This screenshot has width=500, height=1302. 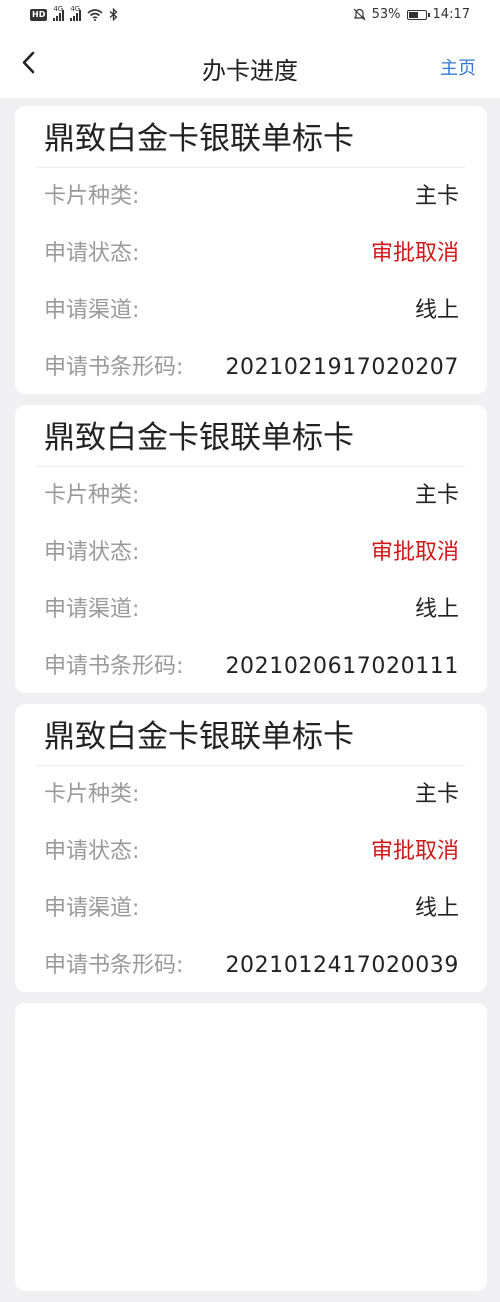 I want to click on status-bar: HD 4G 4G 53% 14:17, so click(x=250, y=16).